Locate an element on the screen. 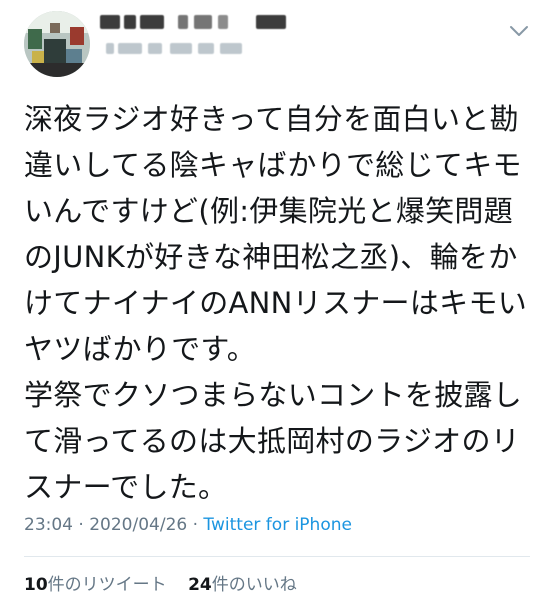 Image resolution: width=550 pixels, height=609 pixels. likes-stat: 24件のいいね is located at coordinates (242, 585).